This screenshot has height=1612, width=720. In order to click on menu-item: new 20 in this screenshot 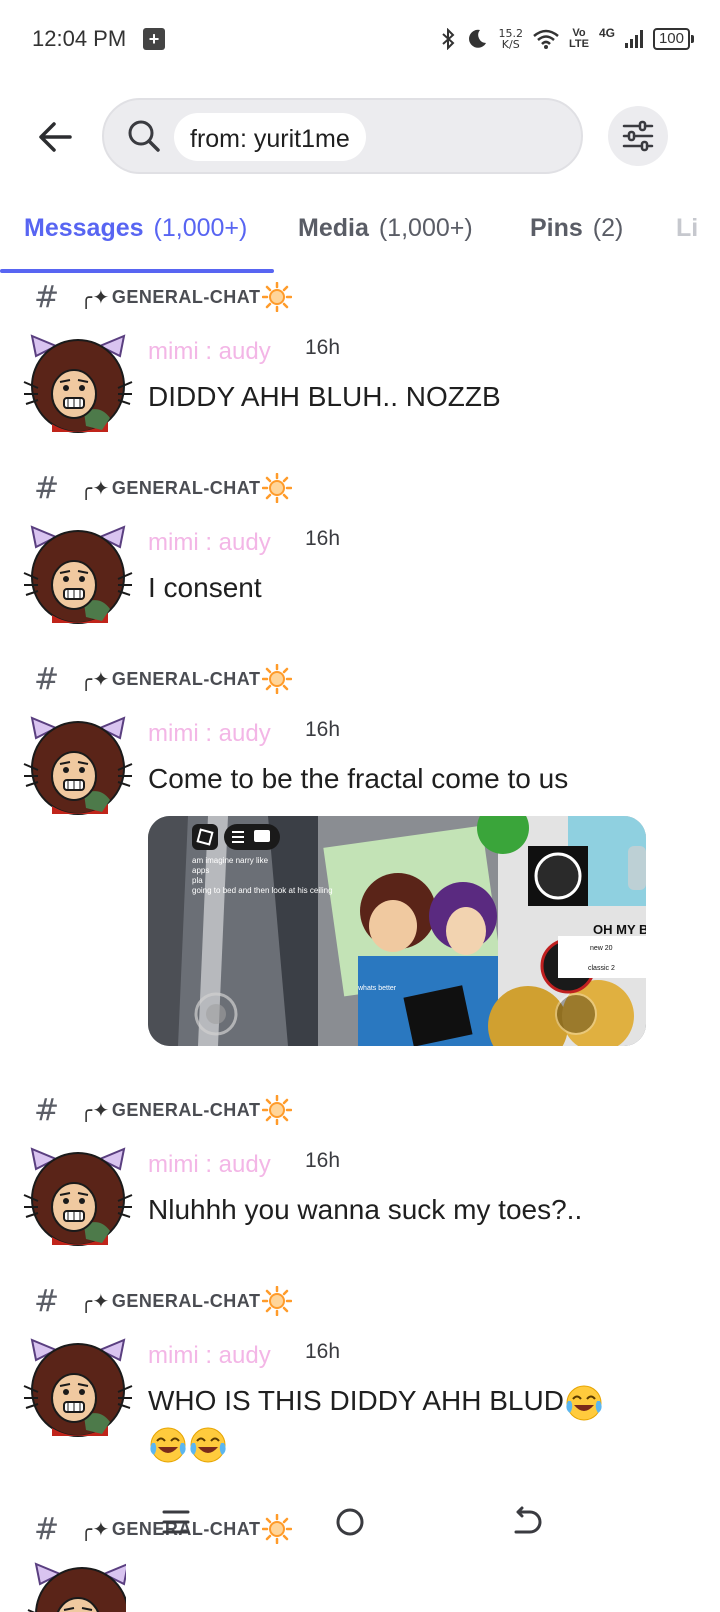, I will do `click(601, 948)`.